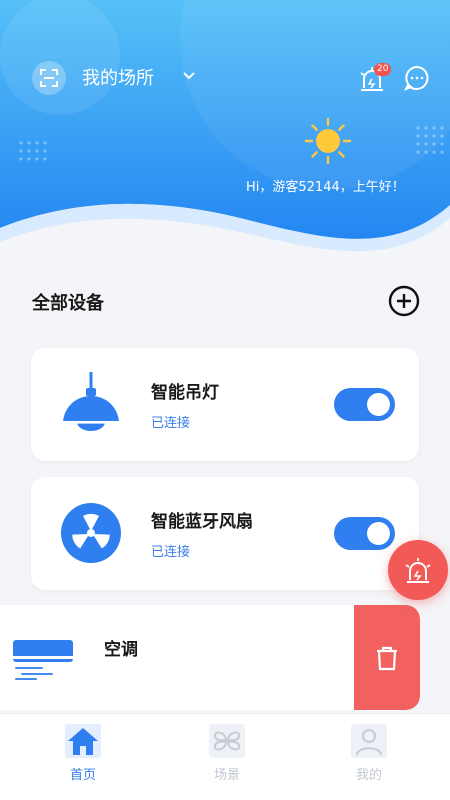  What do you see at coordinates (383, 69) in the screenshot?
I see `alarm-count-badge: 20` at bounding box center [383, 69].